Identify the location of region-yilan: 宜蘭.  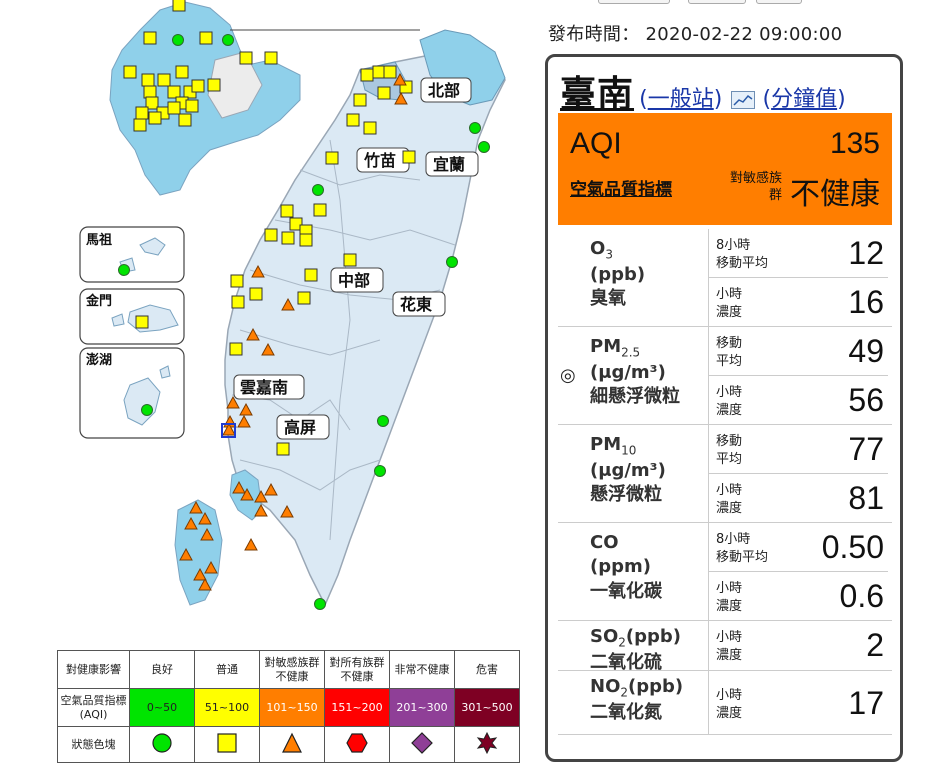
(452, 164).